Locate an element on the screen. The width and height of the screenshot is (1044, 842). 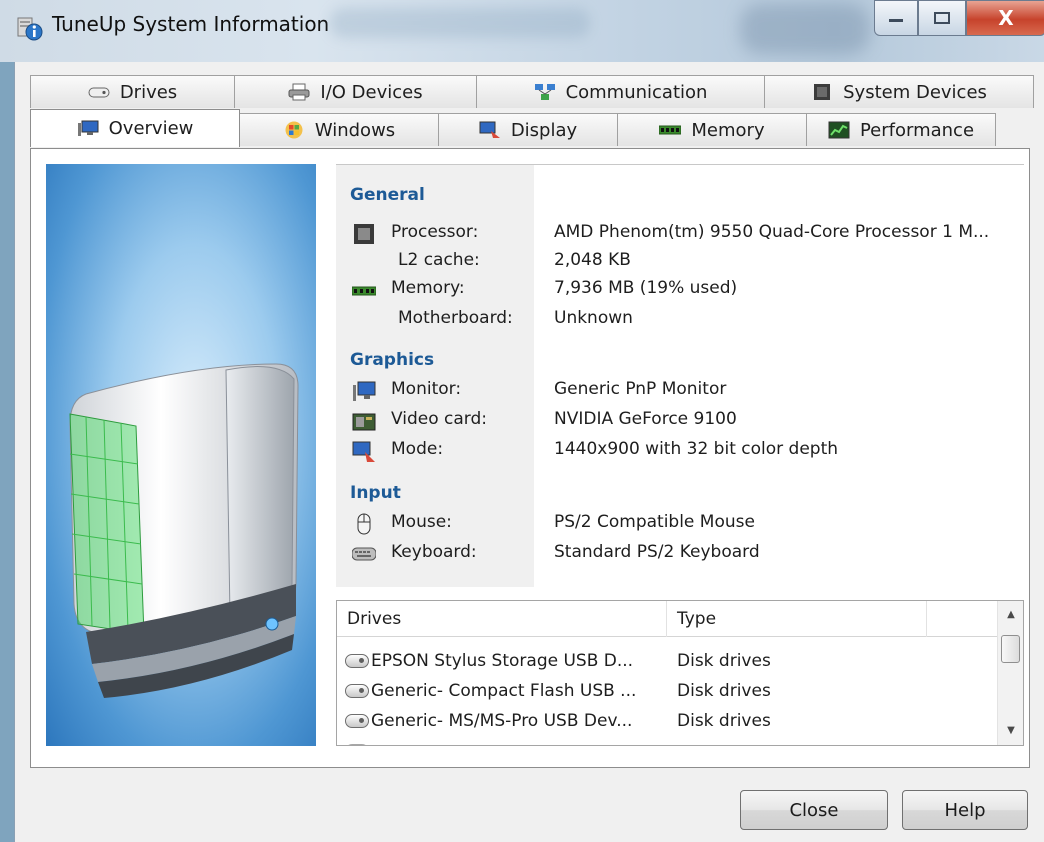
maximize-button is located at coordinates (942, 18).